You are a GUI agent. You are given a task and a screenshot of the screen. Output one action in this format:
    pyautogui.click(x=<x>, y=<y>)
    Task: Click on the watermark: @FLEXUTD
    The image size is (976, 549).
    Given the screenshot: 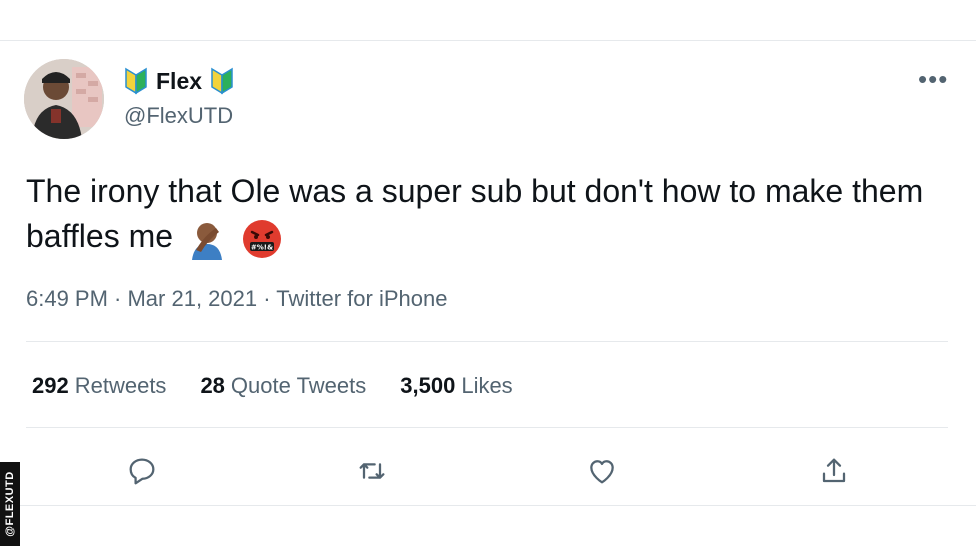 What is the action you would take?
    pyautogui.click(x=10, y=504)
    